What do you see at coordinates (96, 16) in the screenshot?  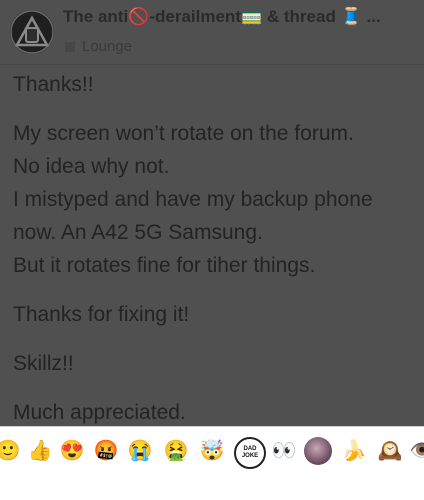 I see `title-text: The anti` at bounding box center [96, 16].